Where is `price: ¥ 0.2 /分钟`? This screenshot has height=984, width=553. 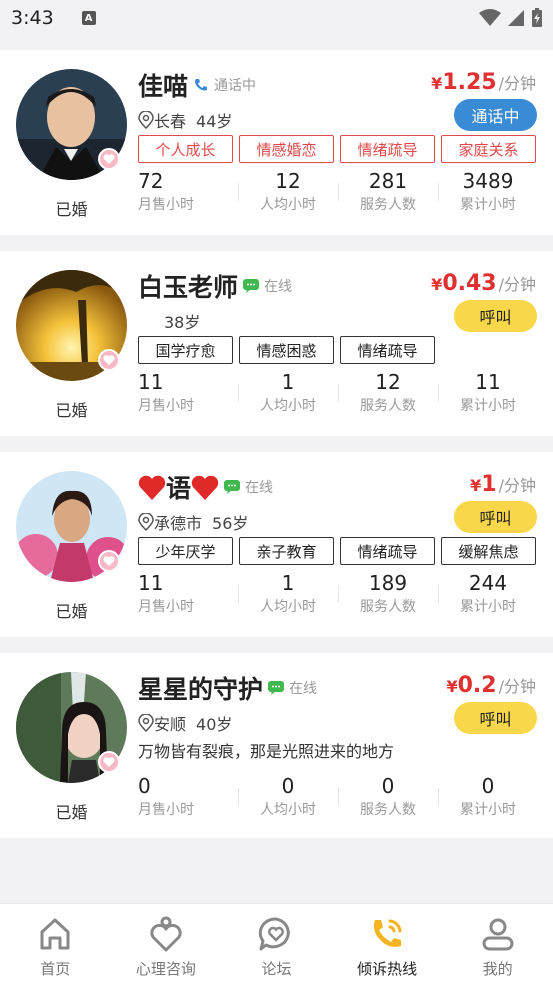 price: ¥ 0.2 /分钟 is located at coordinates (491, 685).